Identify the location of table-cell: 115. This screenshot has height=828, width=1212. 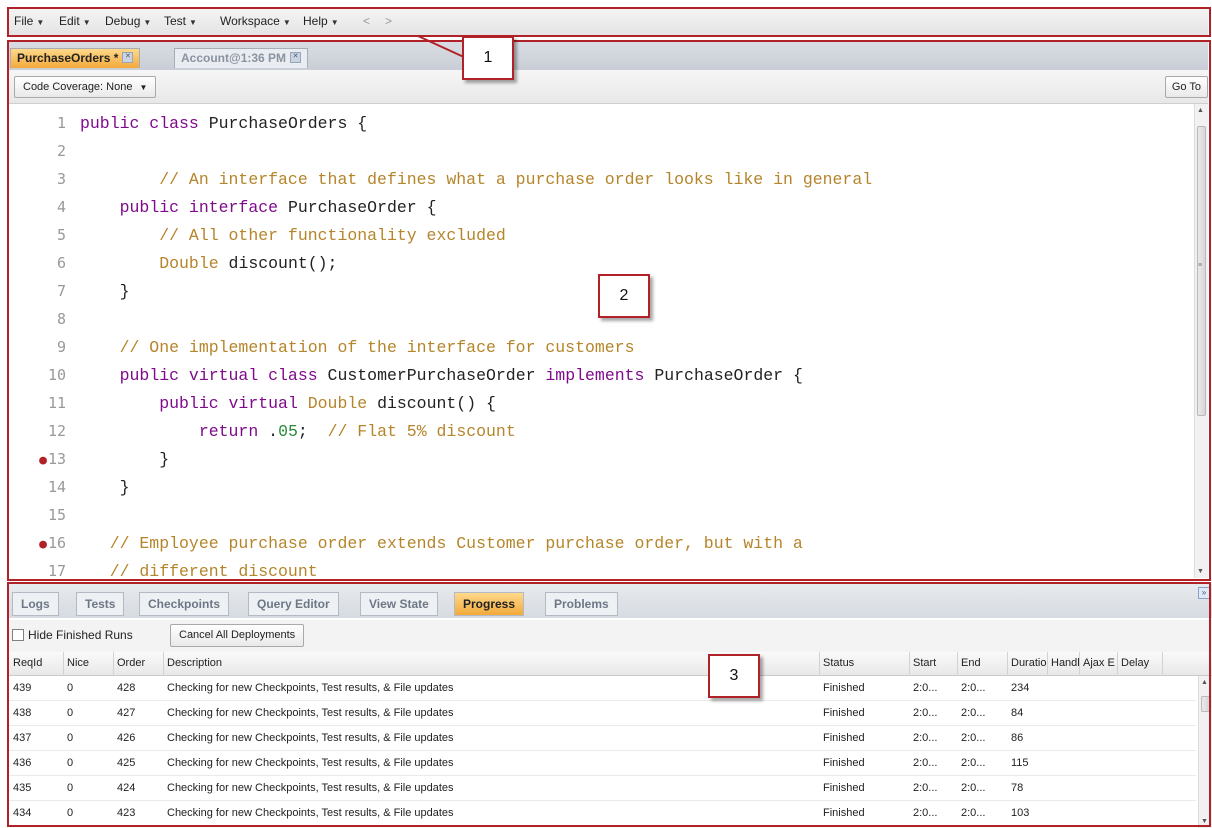
(1020, 763).